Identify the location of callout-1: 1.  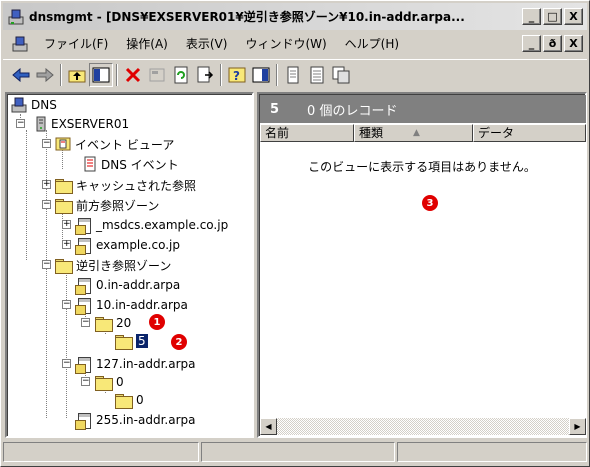
(157, 322).